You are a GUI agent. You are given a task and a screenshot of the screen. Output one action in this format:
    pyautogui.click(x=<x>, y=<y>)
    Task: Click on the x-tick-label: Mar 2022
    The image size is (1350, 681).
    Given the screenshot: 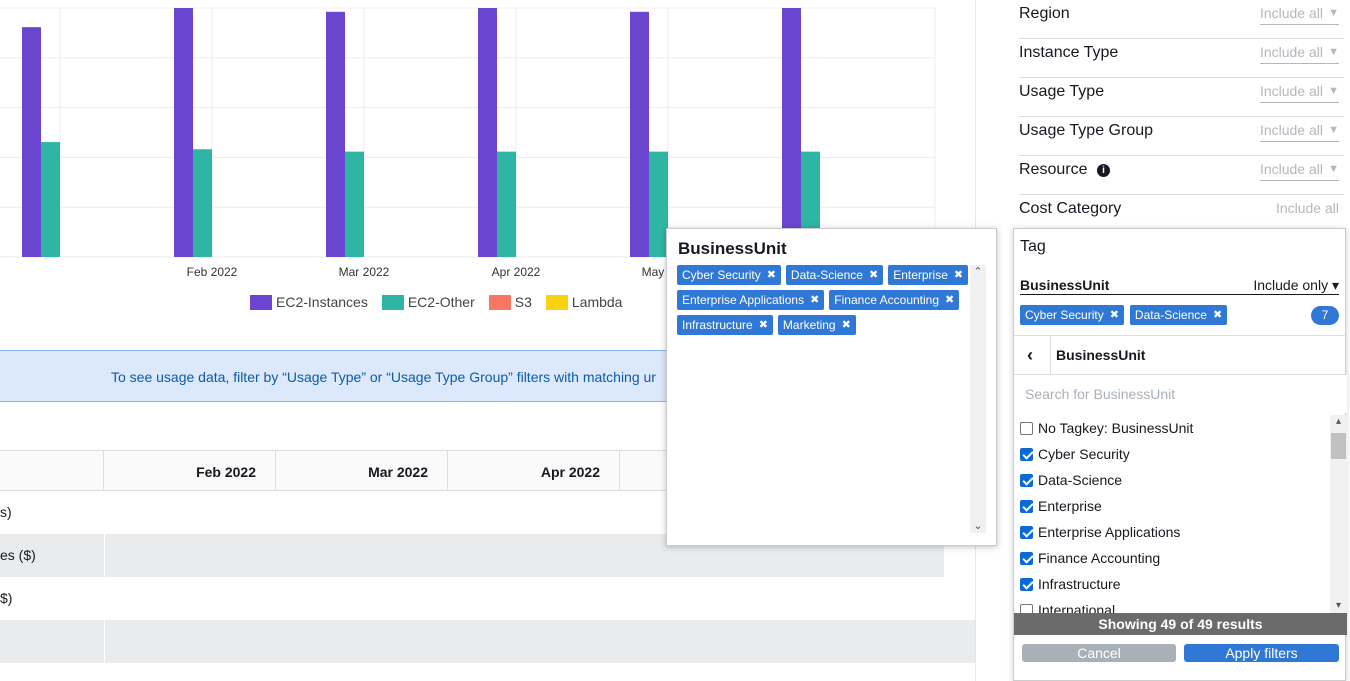 What is the action you would take?
    pyautogui.click(x=364, y=272)
    